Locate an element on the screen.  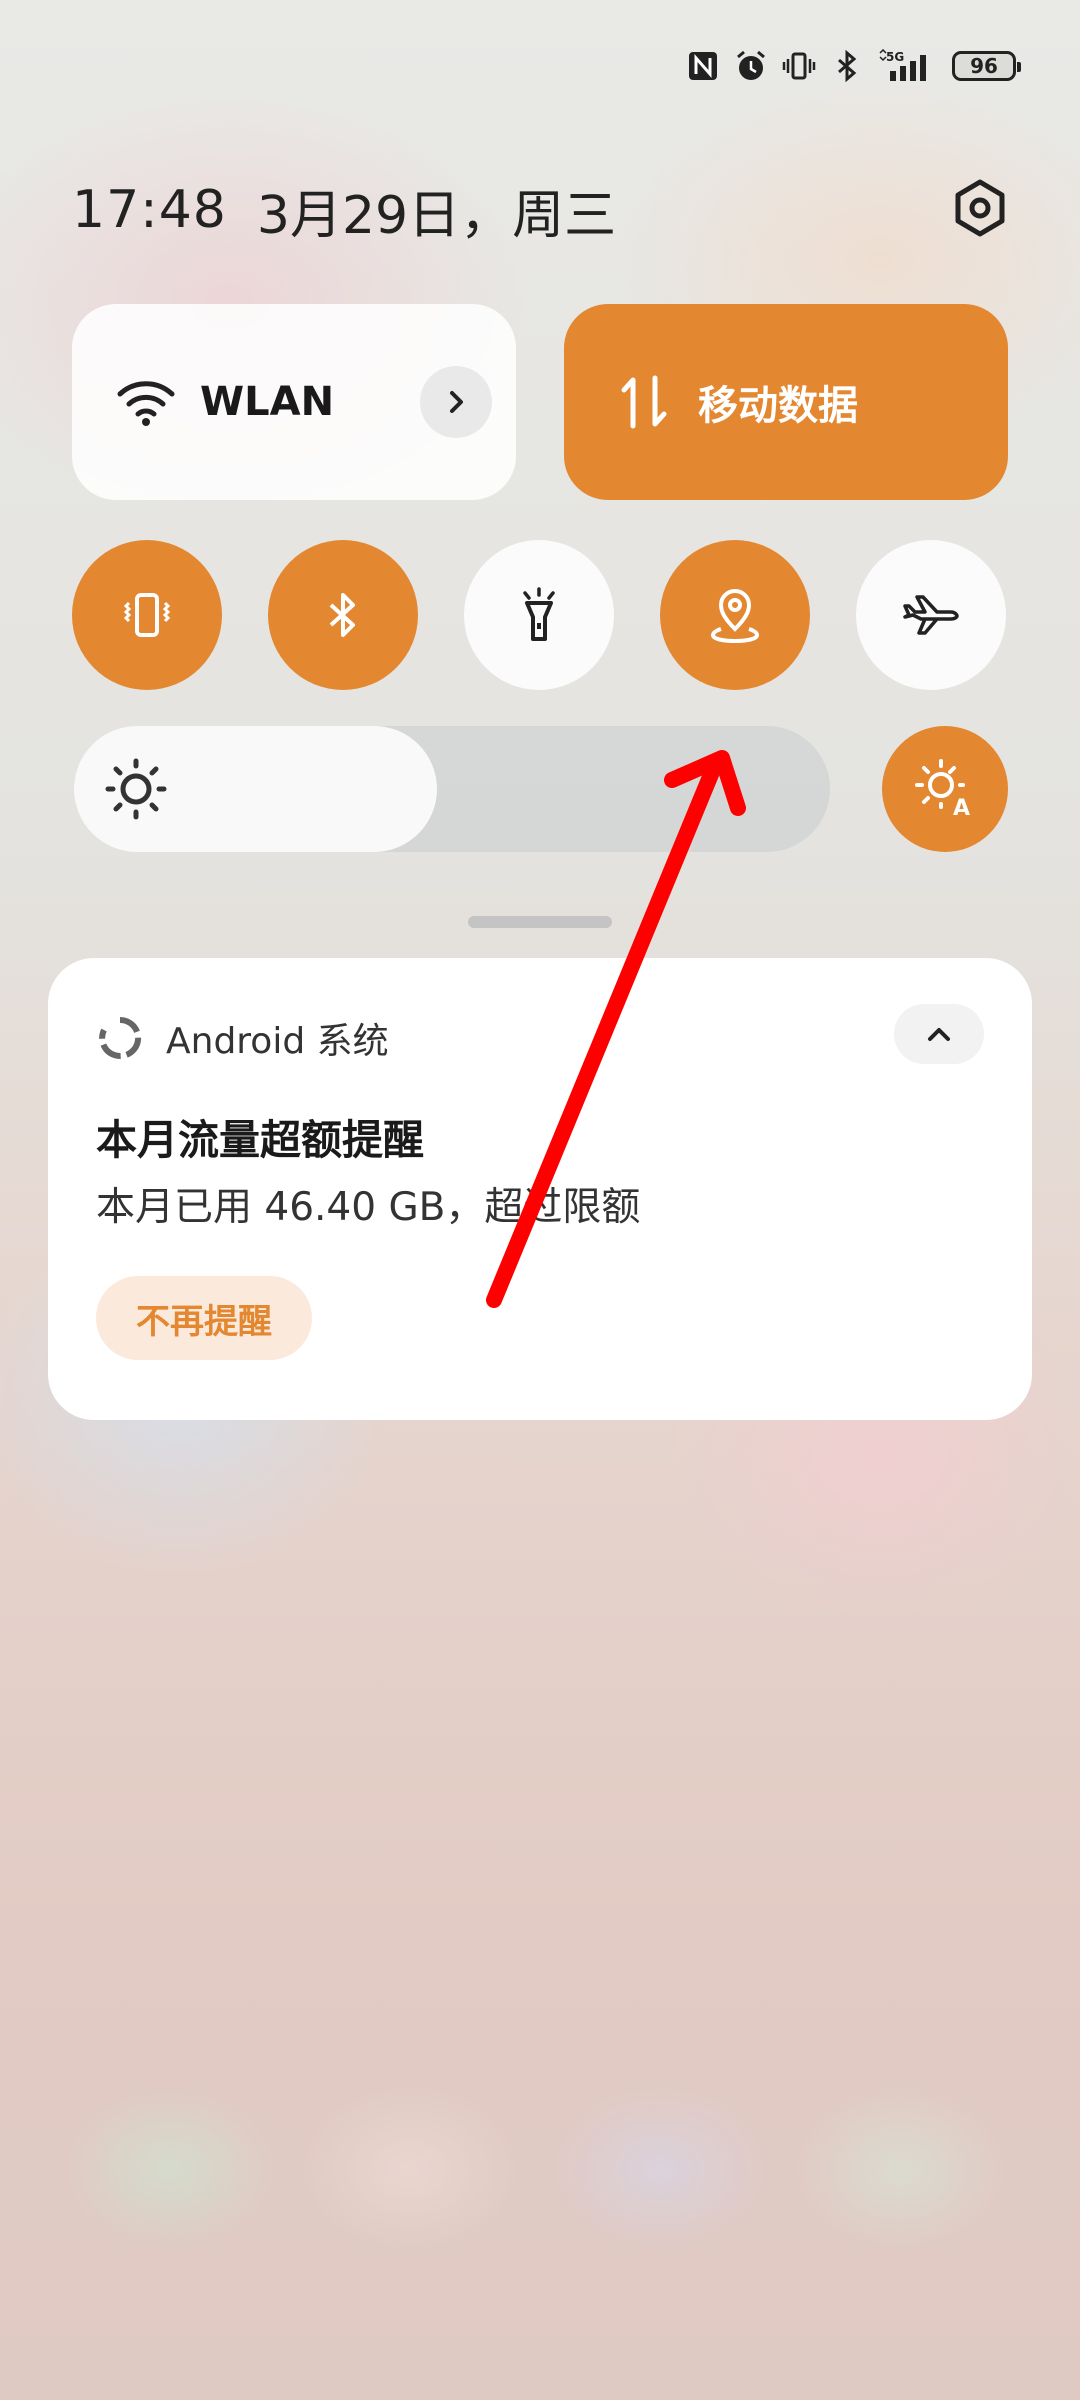
settings-hexagon-icon is located at coordinates (980, 208).